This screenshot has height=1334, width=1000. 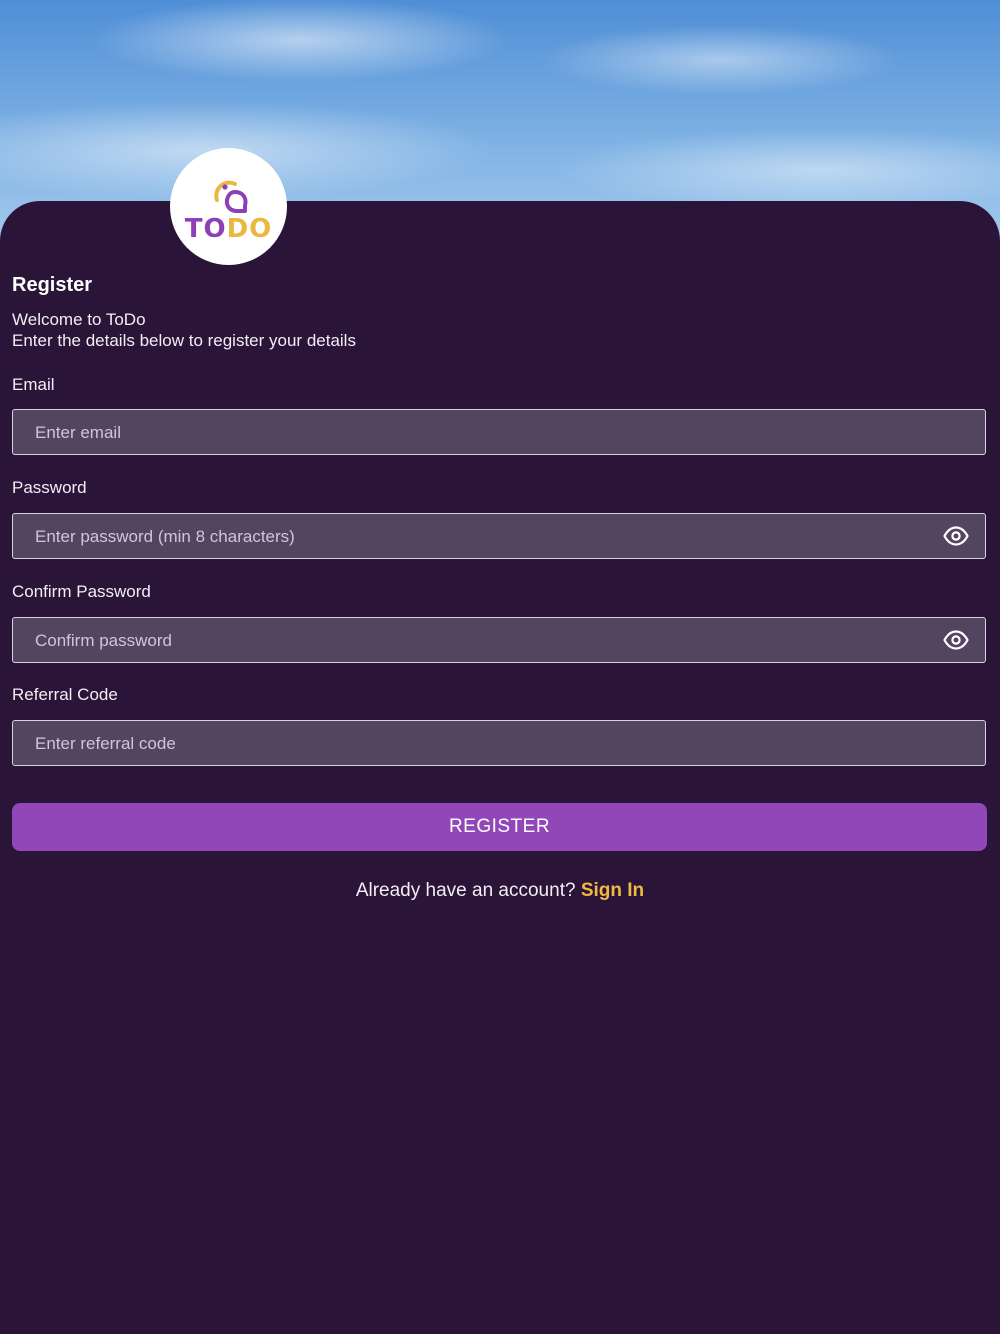 What do you see at coordinates (612, 890) in the screenshot?
I see `signin-link: Sign In` at bounding box center [612, 890].